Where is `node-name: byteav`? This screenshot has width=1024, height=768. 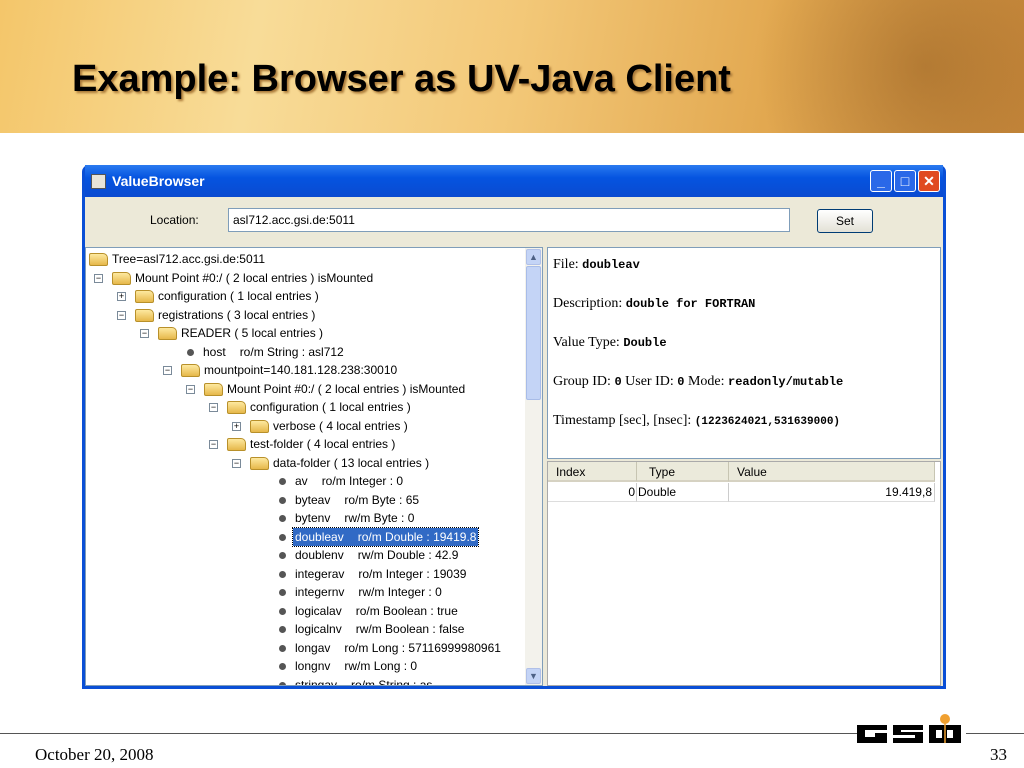 node-name: byteav is located at coordinates (313, 499).